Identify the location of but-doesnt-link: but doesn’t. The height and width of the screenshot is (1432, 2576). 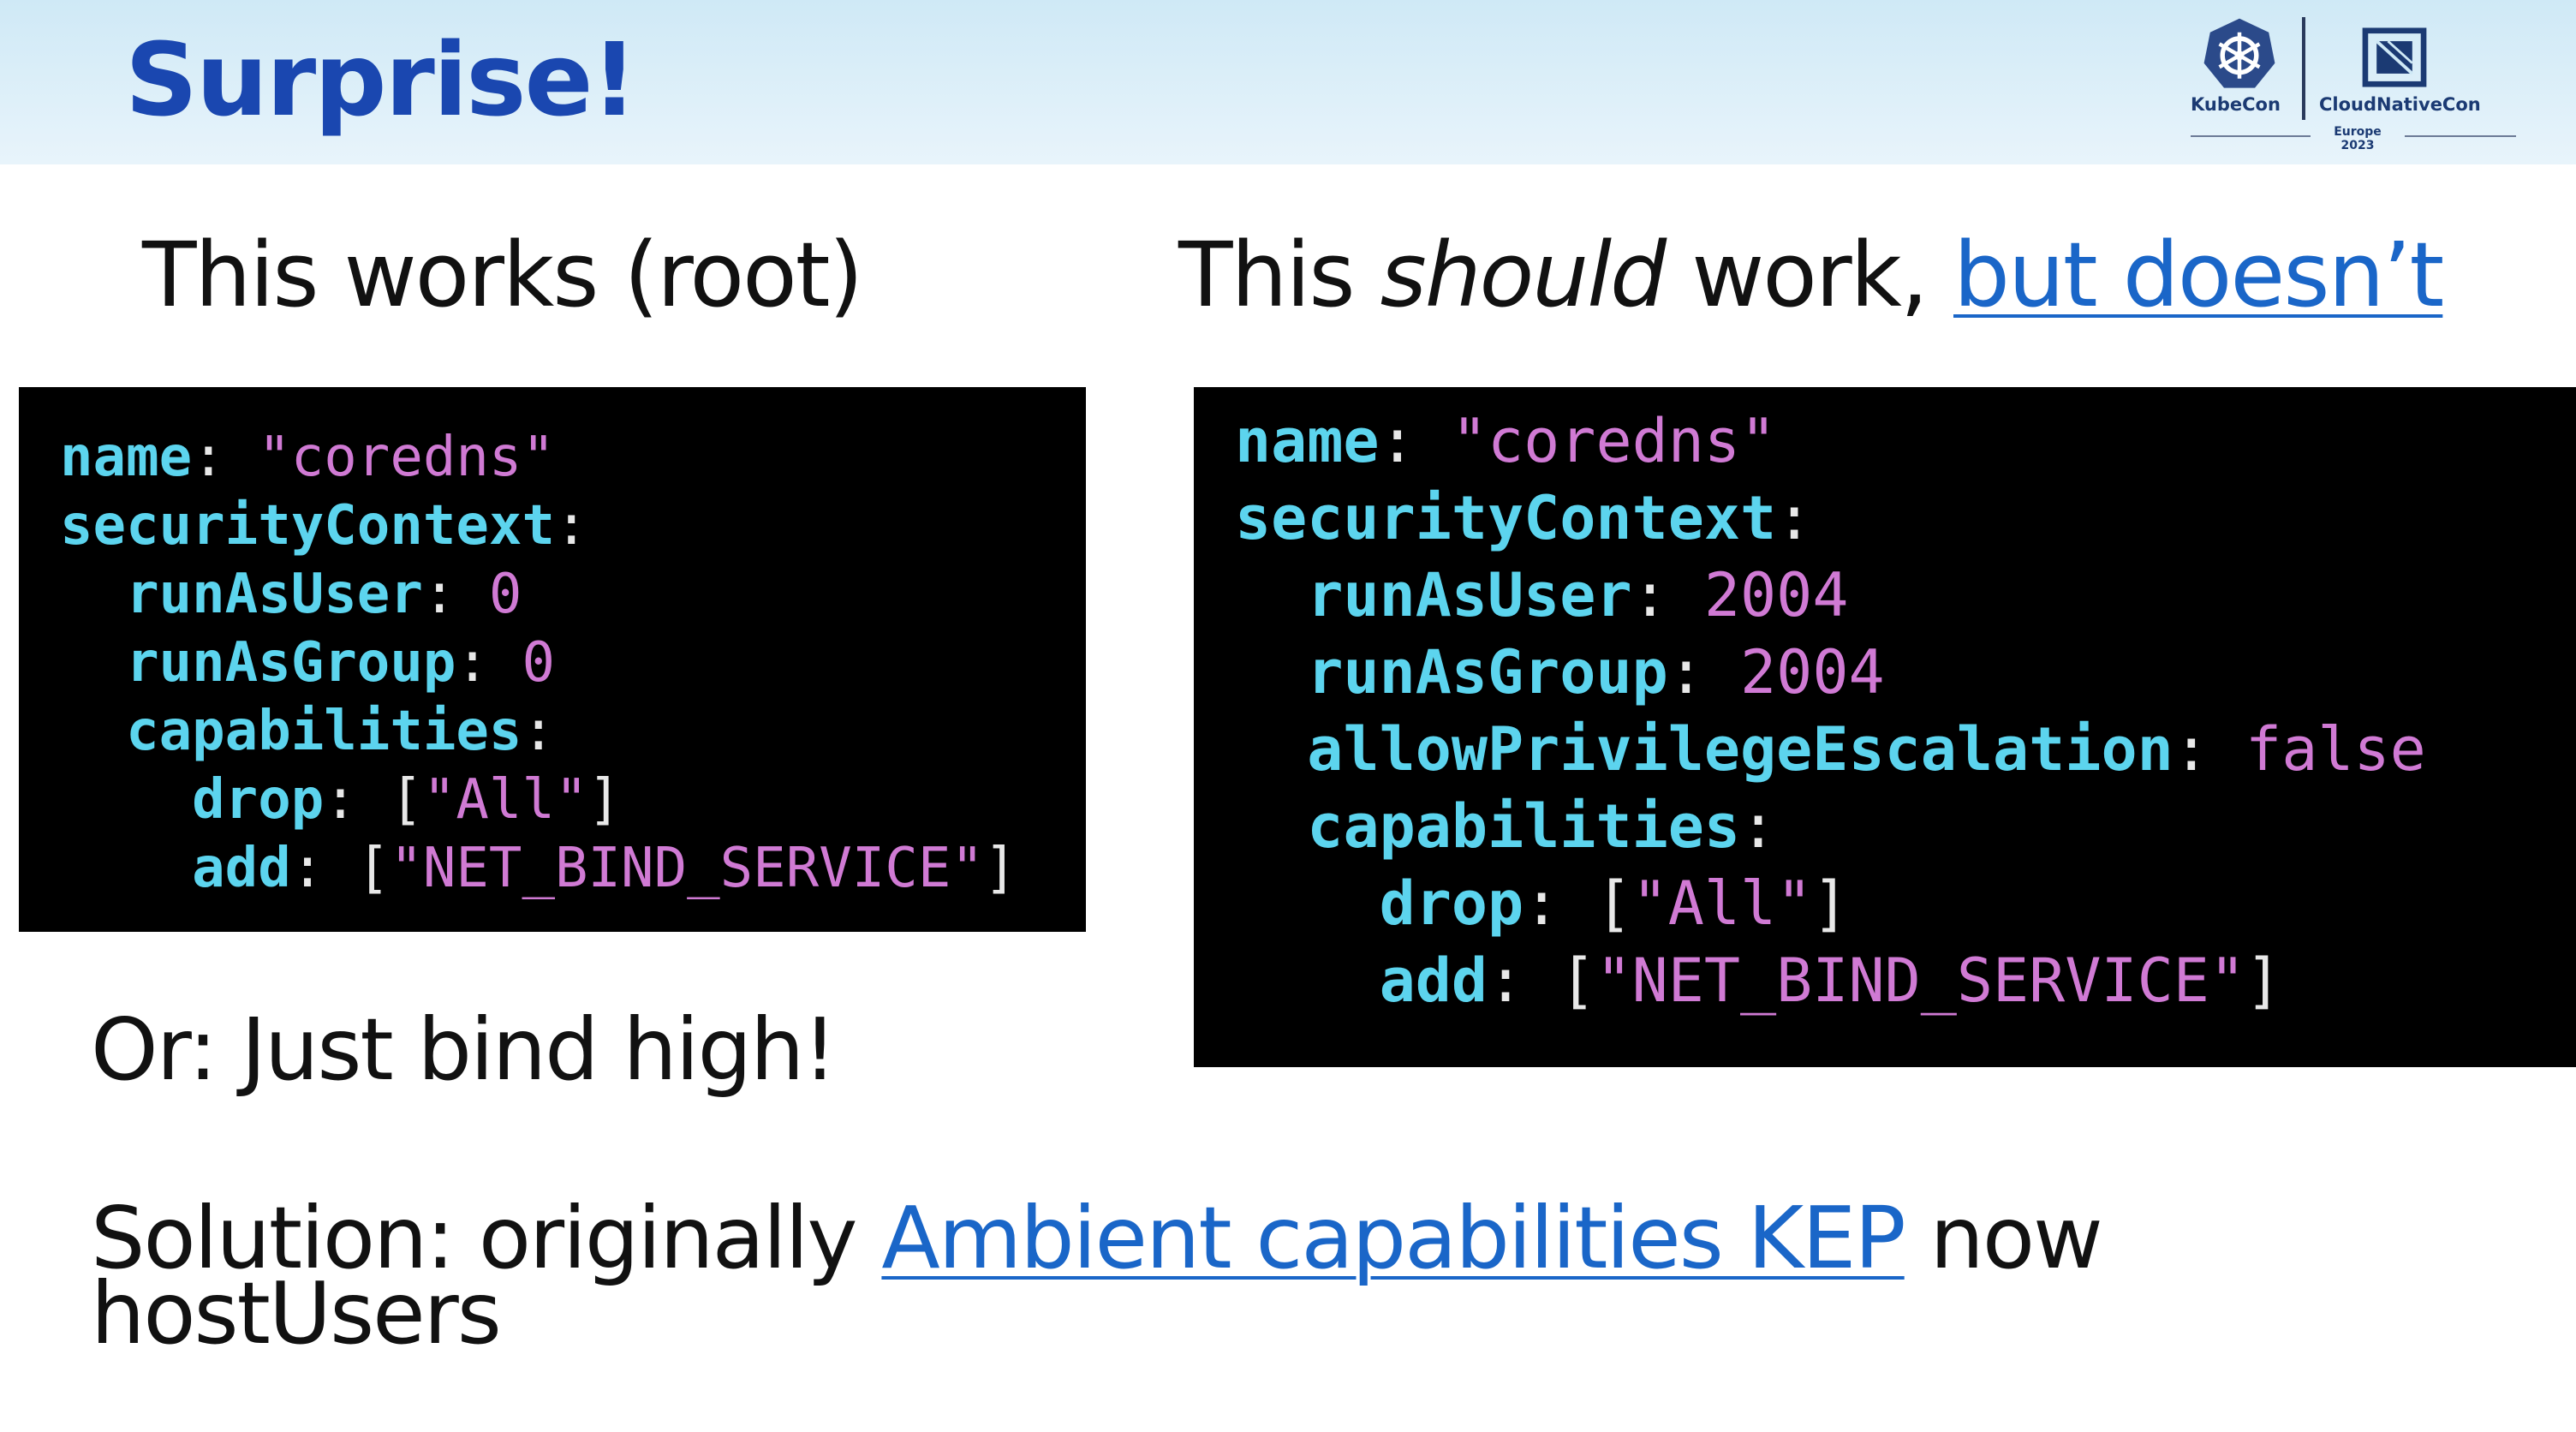
(2198, 275).